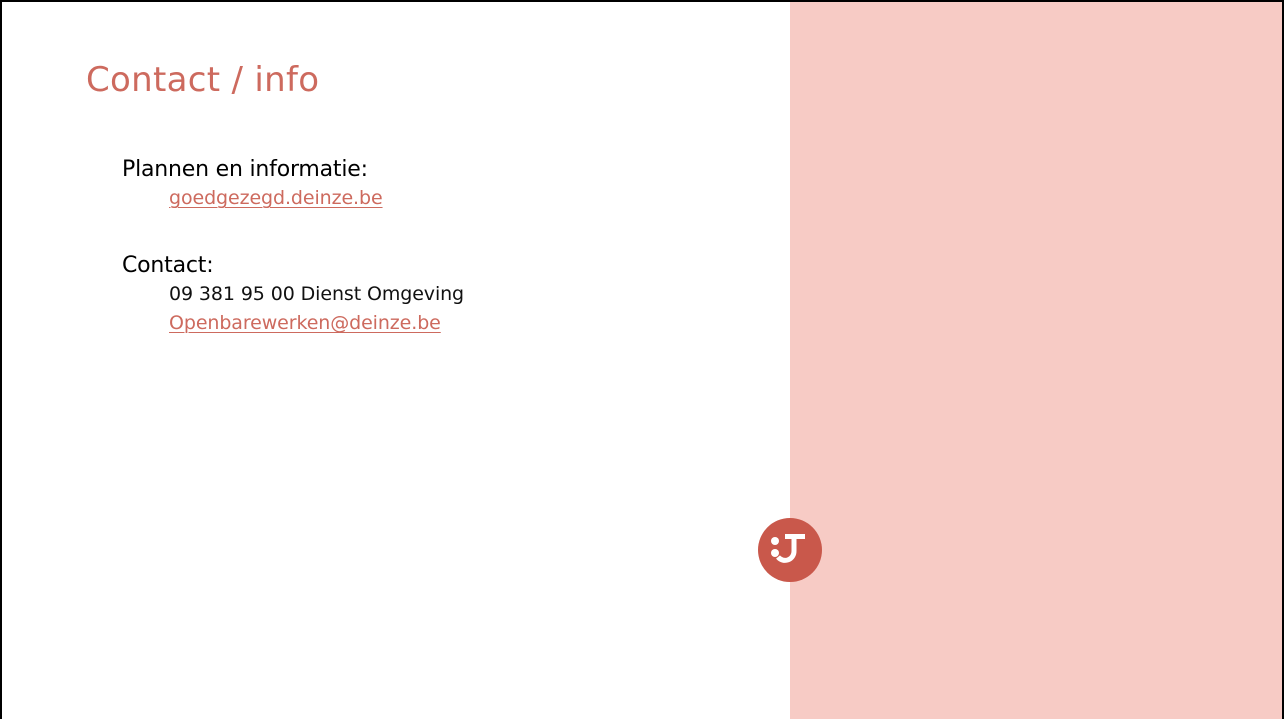 The width and height of the screenshot is (1284, 719). What do you see at coordinates (316, 323) in the screenshot?
I see `contact-email-link: Openbarewerken@deinze.be` at bounding box center [316, 323].